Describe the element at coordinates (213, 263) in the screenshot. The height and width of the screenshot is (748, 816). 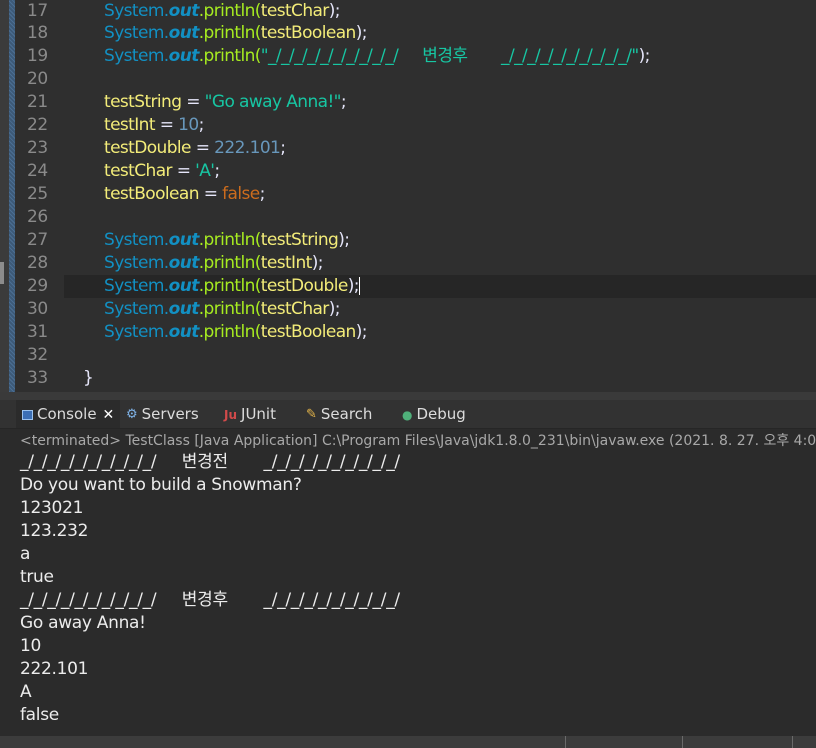
I see `code-text: System.out.println(testInt);` at that location.